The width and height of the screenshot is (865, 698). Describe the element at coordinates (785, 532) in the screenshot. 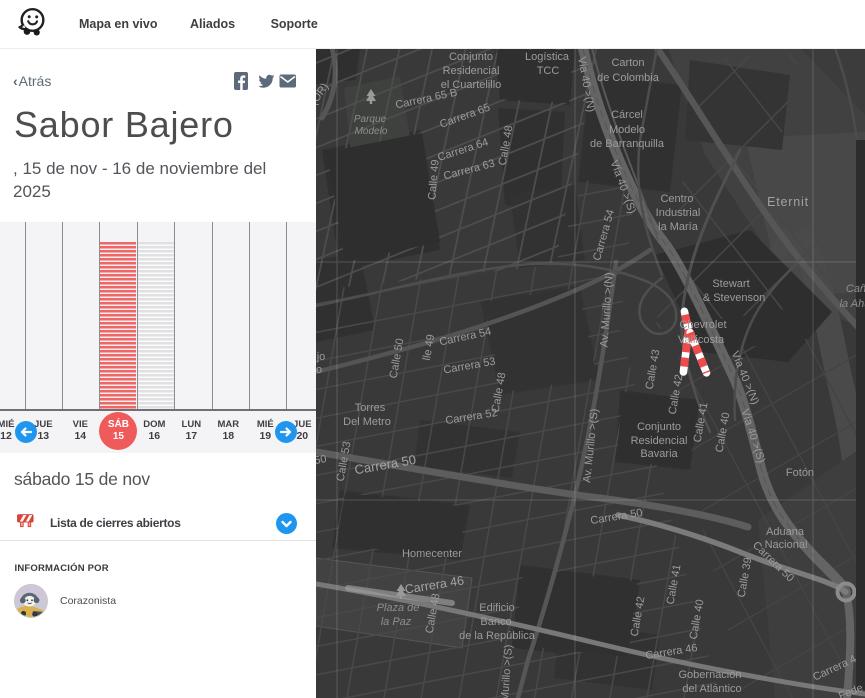

I see `svg-text: Aduana` at that location.